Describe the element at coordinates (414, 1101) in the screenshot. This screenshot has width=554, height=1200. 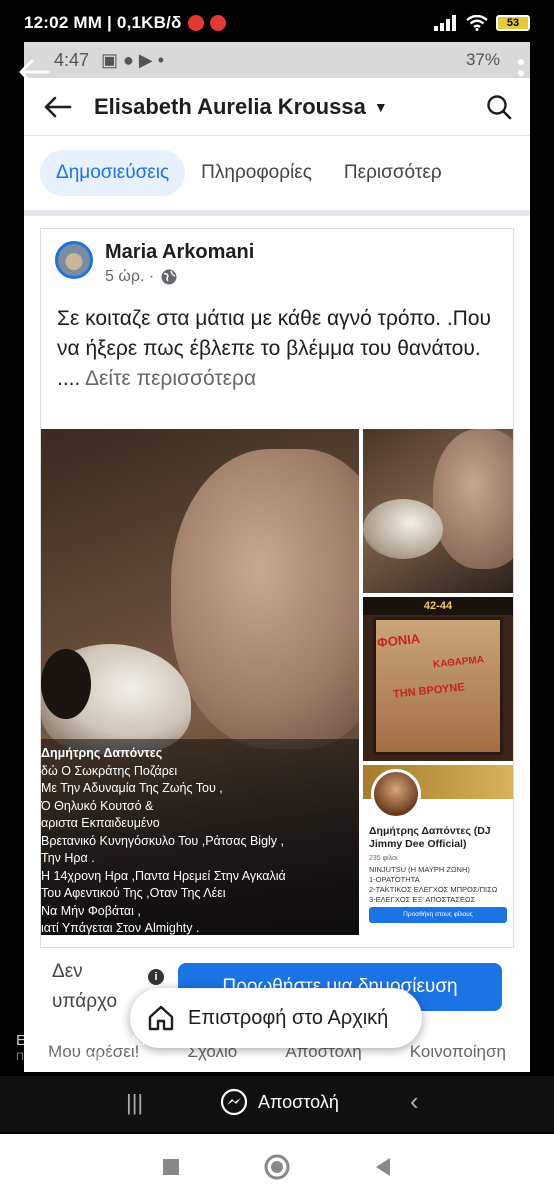
I see `chevron-left-icon: ‹` at that location.